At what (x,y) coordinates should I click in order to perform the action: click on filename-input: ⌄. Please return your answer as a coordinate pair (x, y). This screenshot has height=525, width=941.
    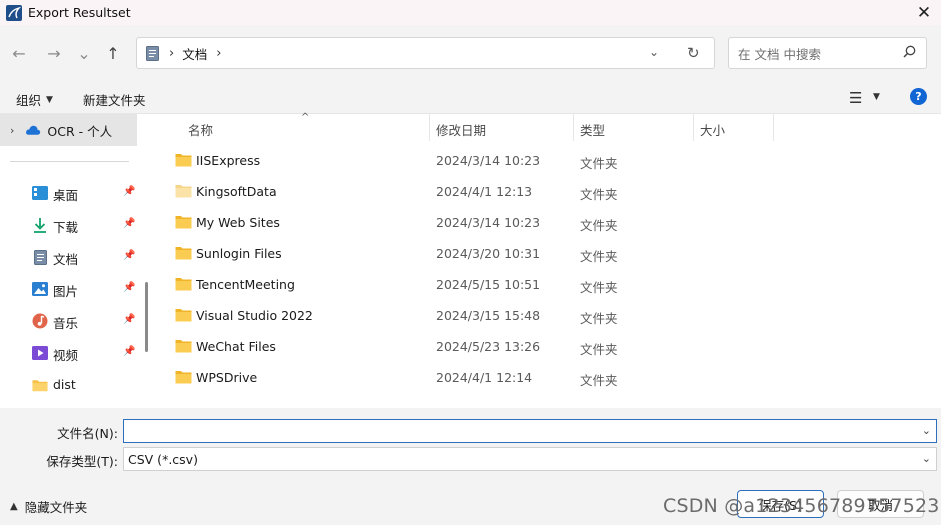
    Looking at the image, I should click on (530, 431).